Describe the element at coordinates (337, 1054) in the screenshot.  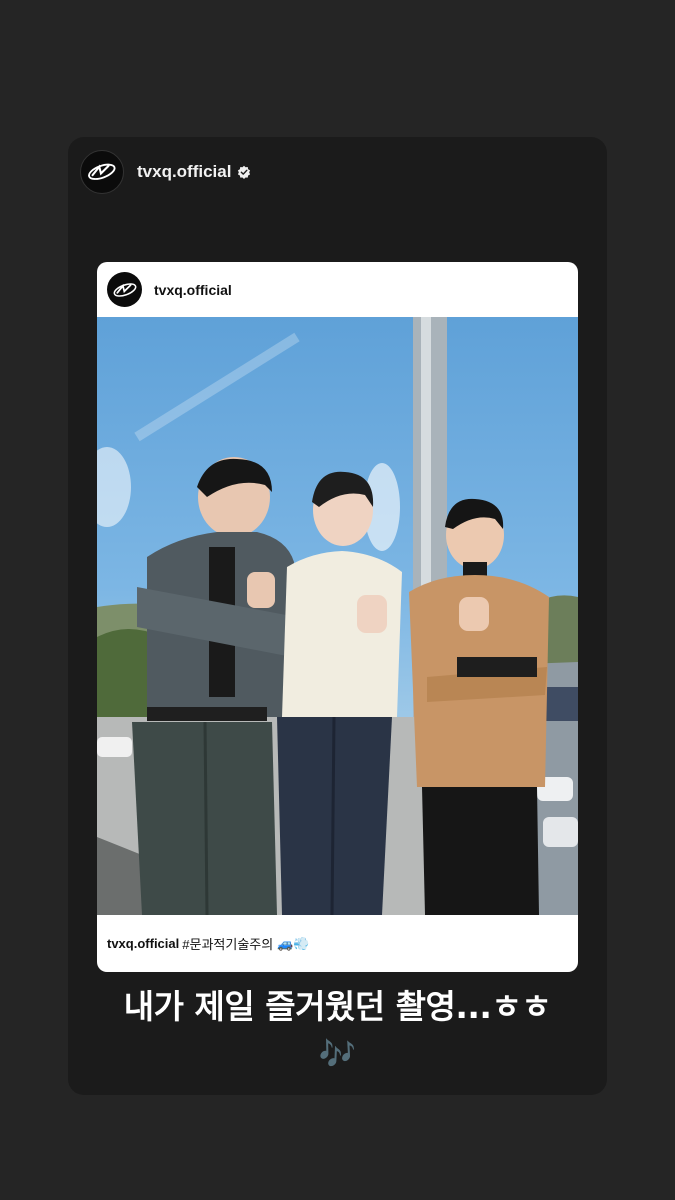
I see `music-notes-emoji: 🎶` at that location.